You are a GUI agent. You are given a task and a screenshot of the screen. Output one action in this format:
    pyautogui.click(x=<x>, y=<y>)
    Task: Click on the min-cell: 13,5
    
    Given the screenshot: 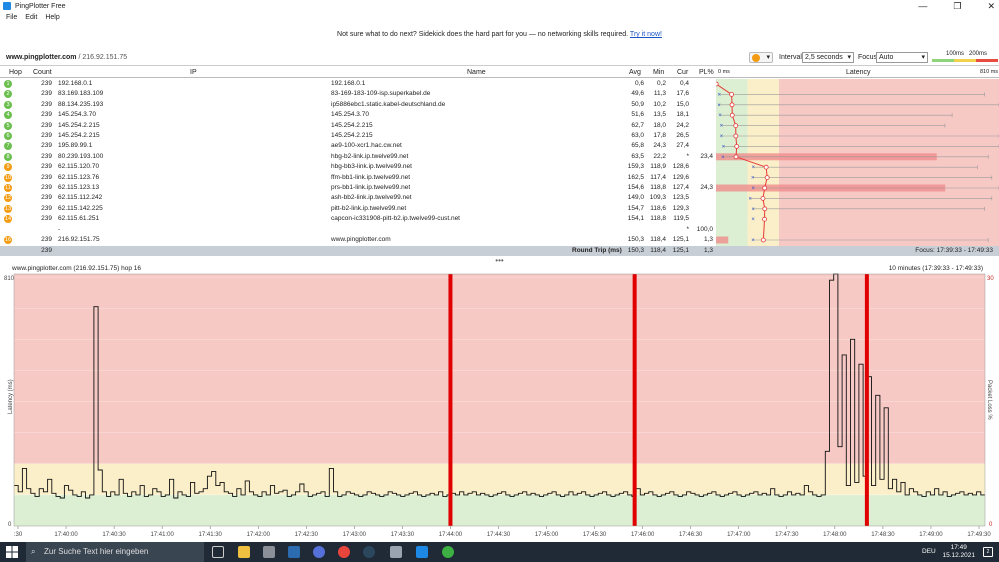 What is the action you would take?
    pyautogui.click(x=659, y=115)
    